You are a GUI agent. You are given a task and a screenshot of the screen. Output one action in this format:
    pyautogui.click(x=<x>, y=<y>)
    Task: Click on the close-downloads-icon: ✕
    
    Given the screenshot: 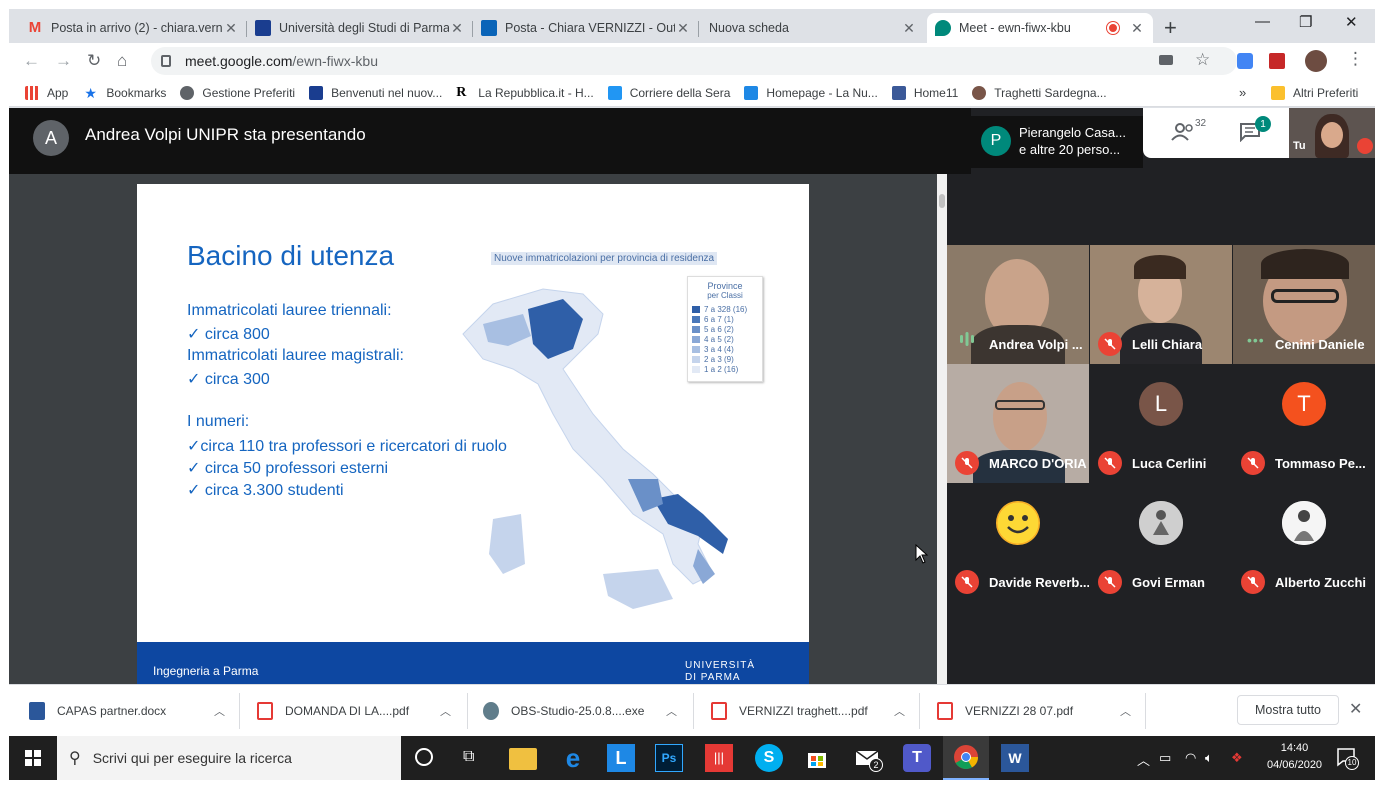 What is the action you would take?
    pyautogui.click(x=1355, y=709)
    